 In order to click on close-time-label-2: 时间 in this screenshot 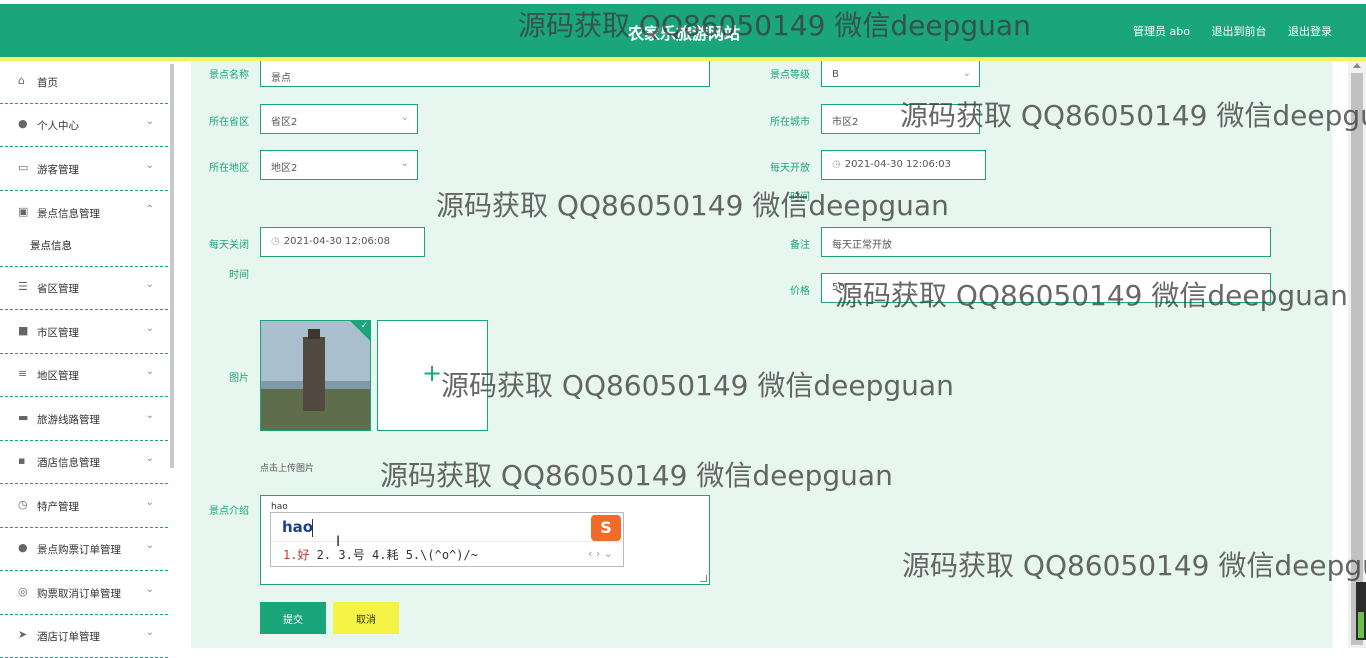, I will do `click(239, 275)`.